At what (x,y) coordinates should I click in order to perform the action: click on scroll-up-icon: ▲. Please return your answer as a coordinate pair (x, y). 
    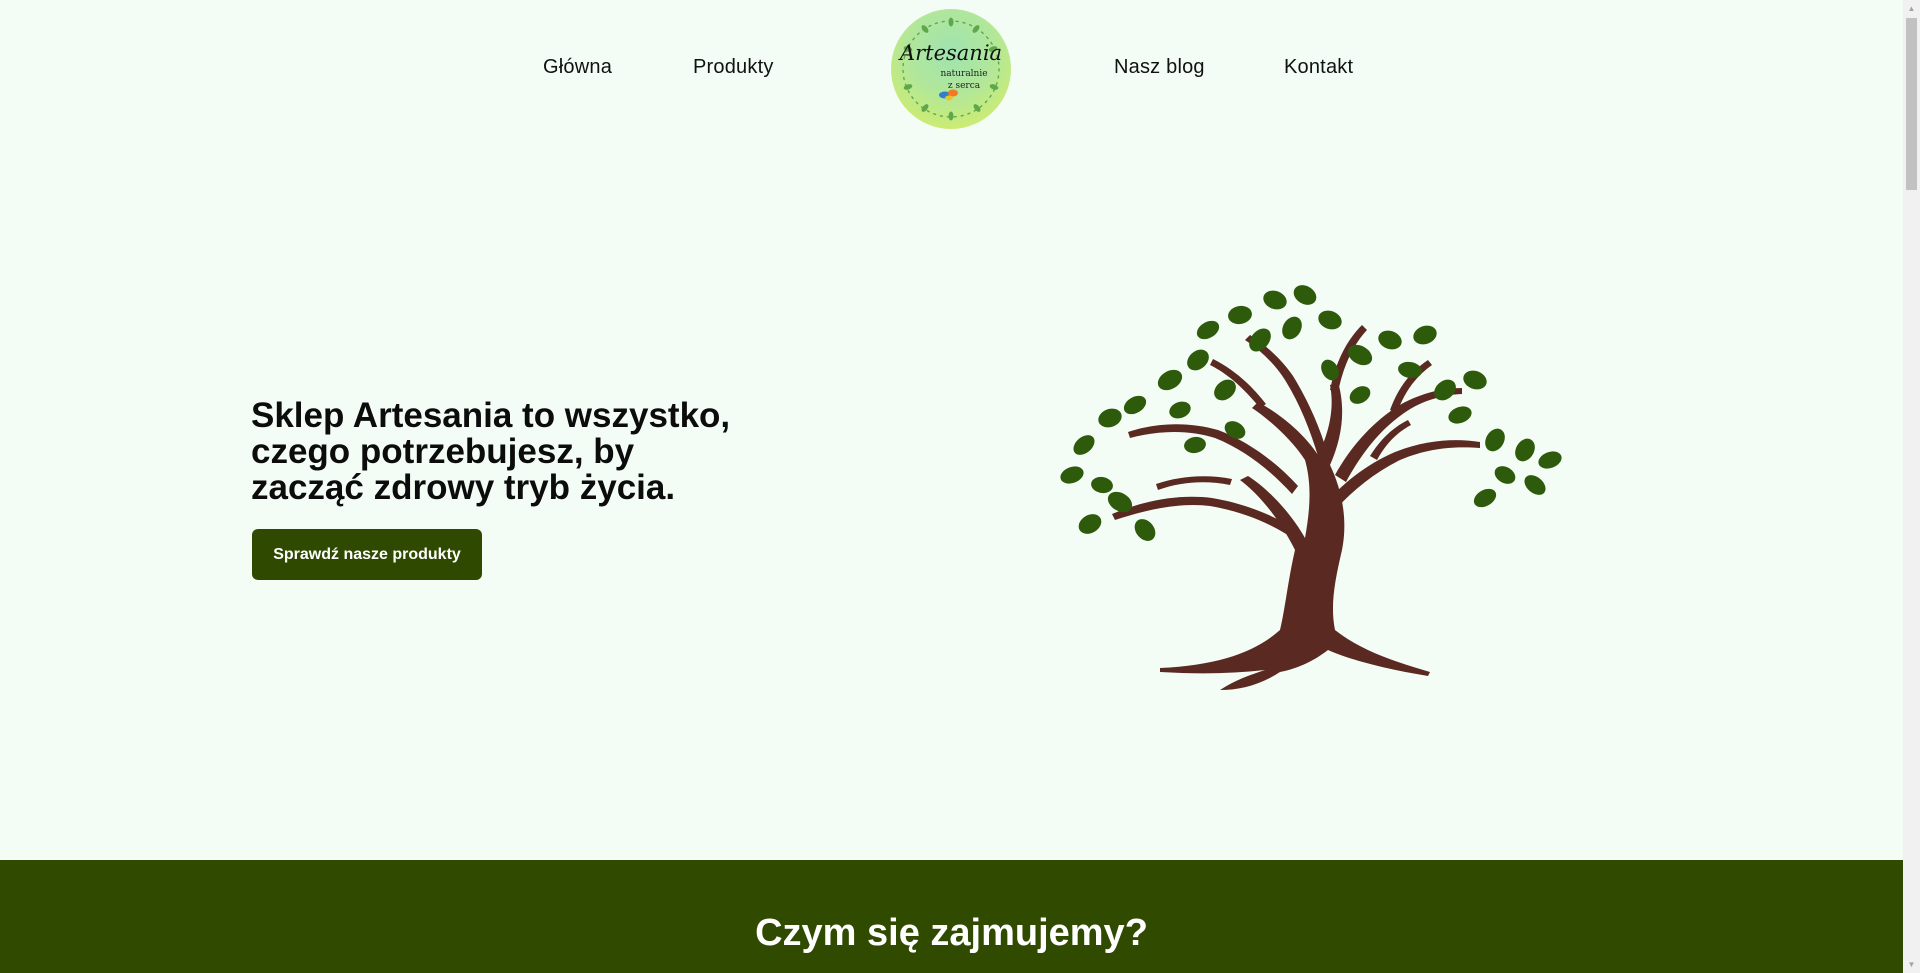
    Looking at the image, I should click on (1911, 8).